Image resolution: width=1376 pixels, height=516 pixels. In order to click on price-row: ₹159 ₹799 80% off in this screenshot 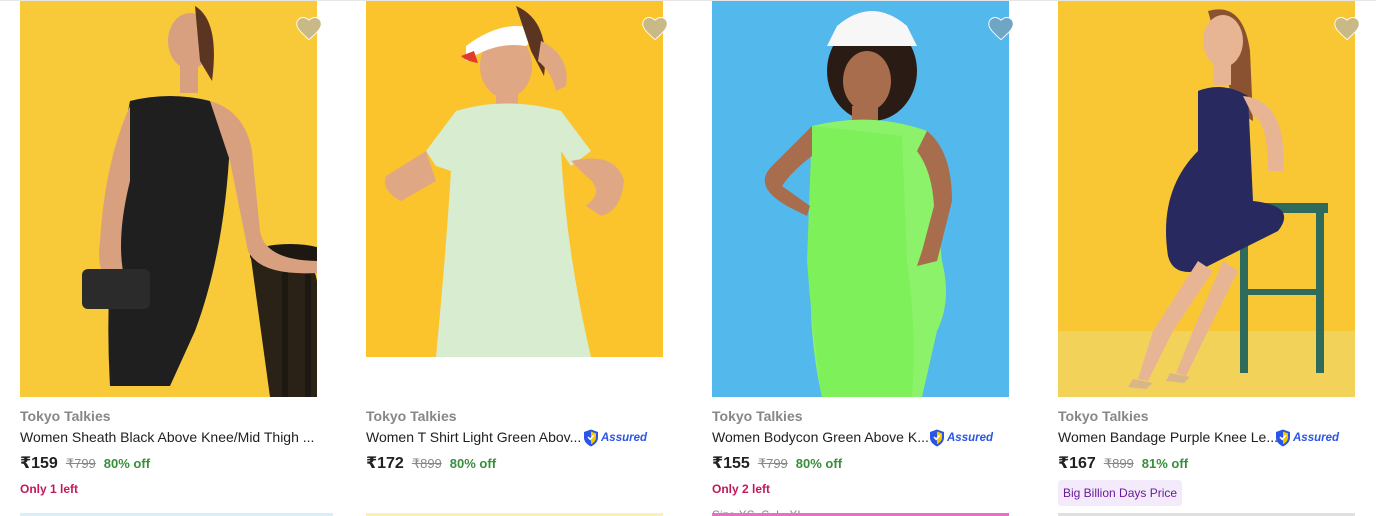, I will do `click(85, 463)`.